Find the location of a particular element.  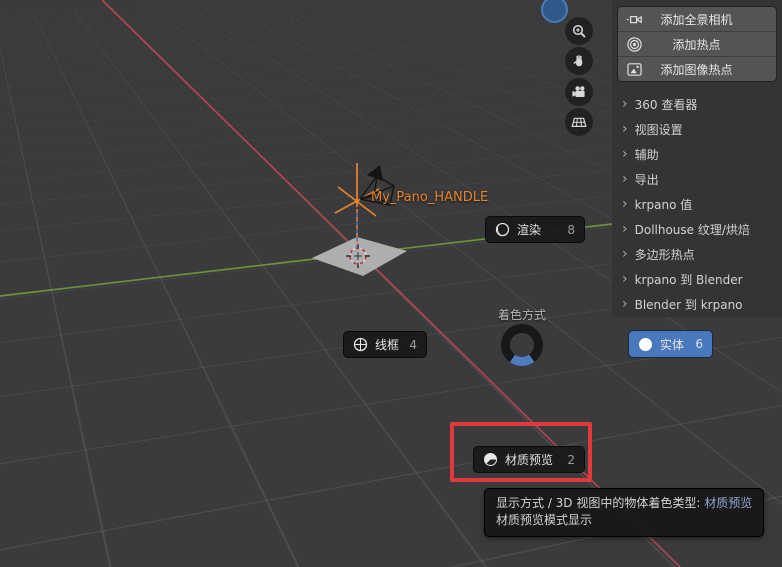

sidebar-section-360-viewer: › 360 查看器 is located at coordinates (699, 104).